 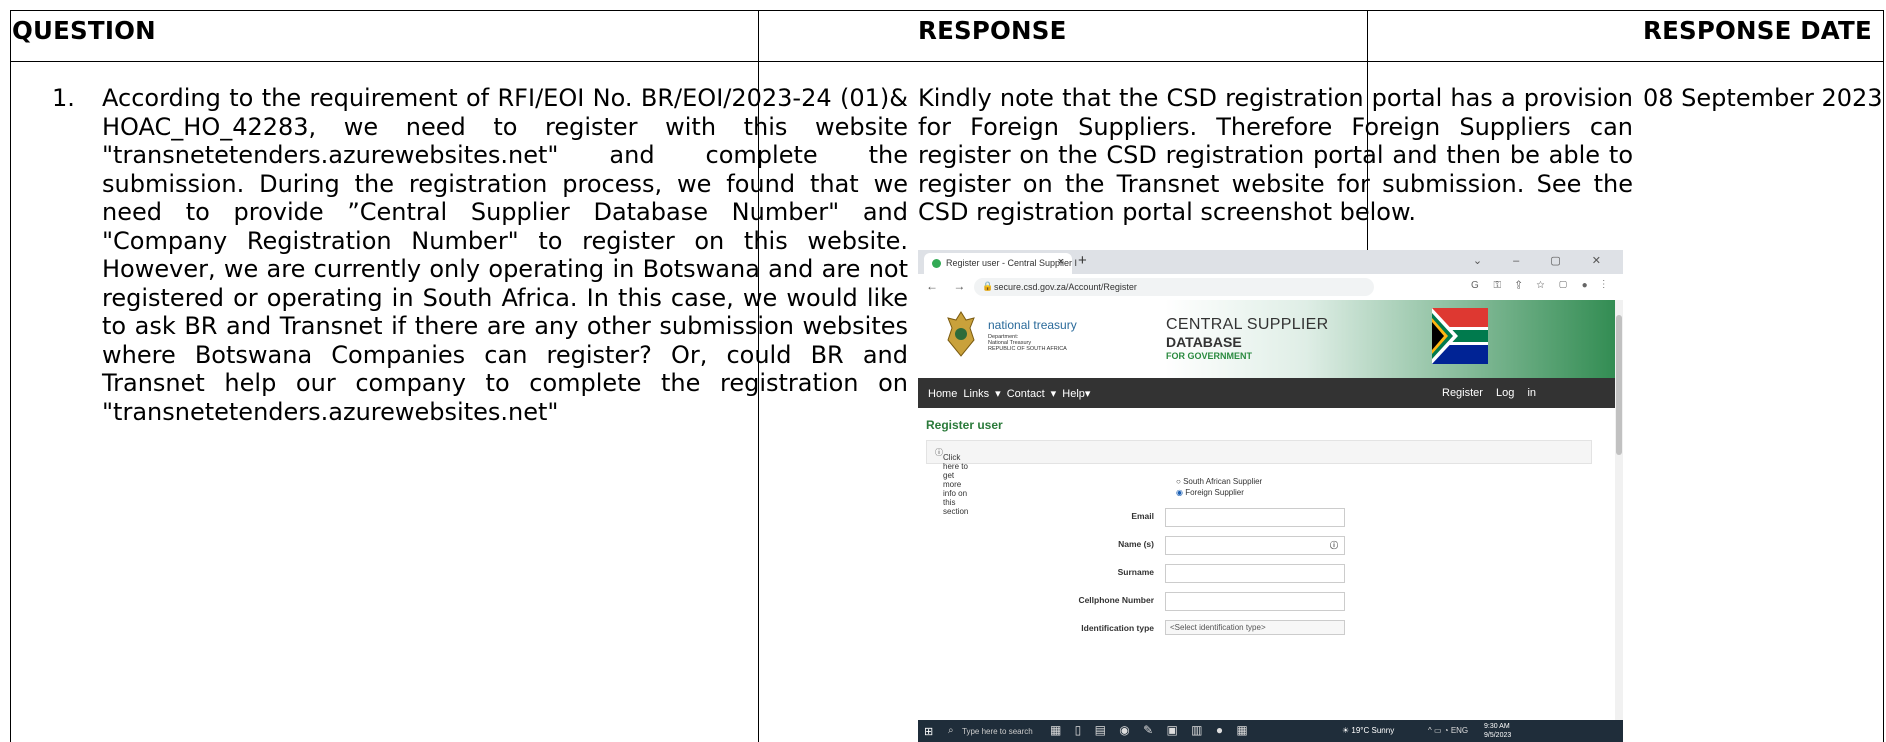 I want to click on surname-field, so click(x=1255, y=573).